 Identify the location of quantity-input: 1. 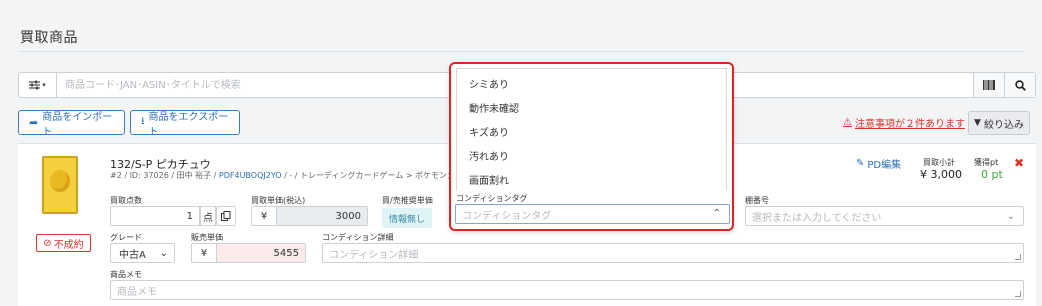
(155, 216).